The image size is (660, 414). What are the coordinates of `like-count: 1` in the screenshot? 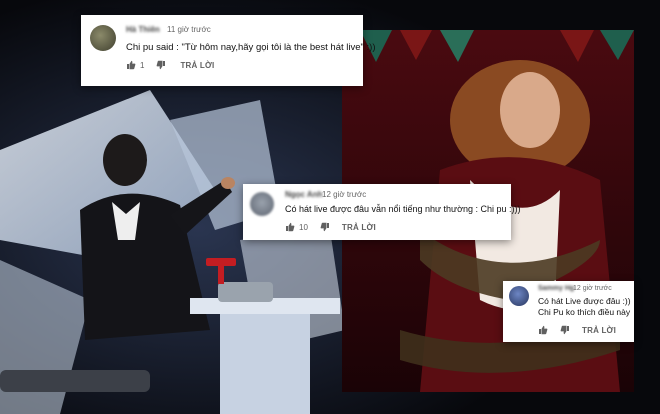 It's located at (142, 65).